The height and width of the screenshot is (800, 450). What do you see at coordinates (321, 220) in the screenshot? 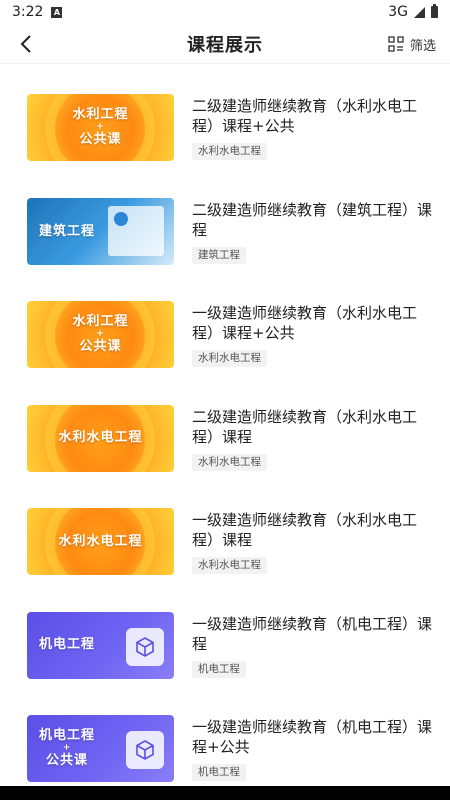
I see `course-title: 二级建造师继续教育（建筑工程）课程` at bounding box center [321, 220].